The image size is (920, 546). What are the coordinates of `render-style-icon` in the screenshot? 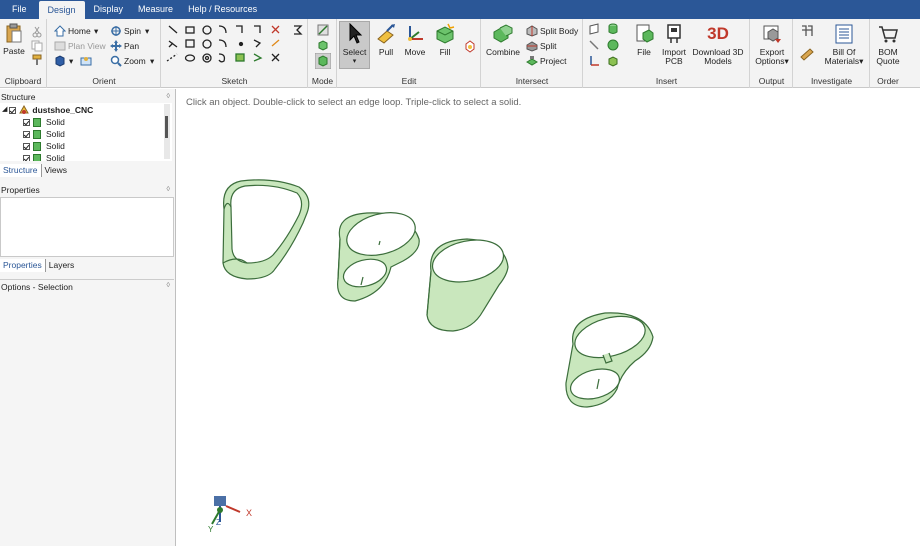 It's located at (86, 61).